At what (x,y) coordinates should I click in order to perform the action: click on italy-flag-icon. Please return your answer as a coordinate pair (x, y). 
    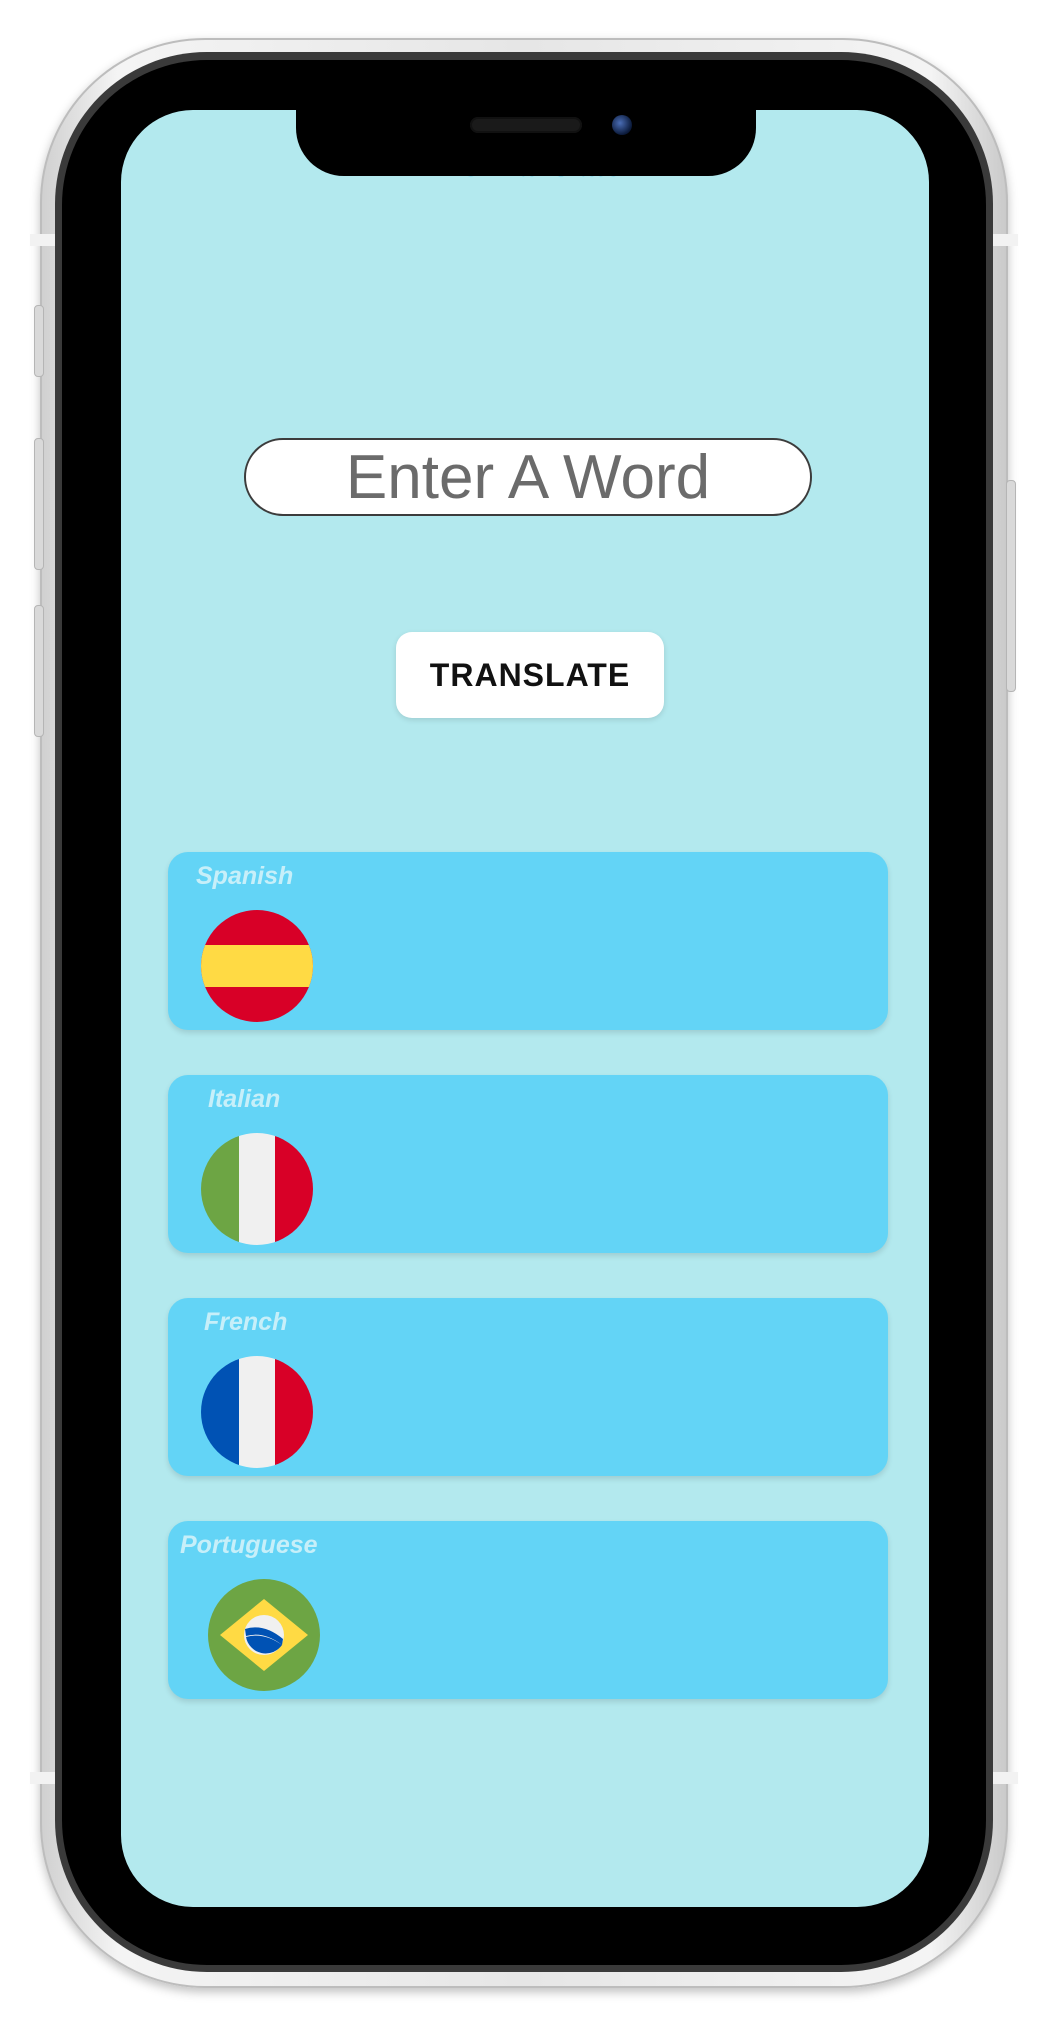
    Looking at the image, I should click on (257, 1189).